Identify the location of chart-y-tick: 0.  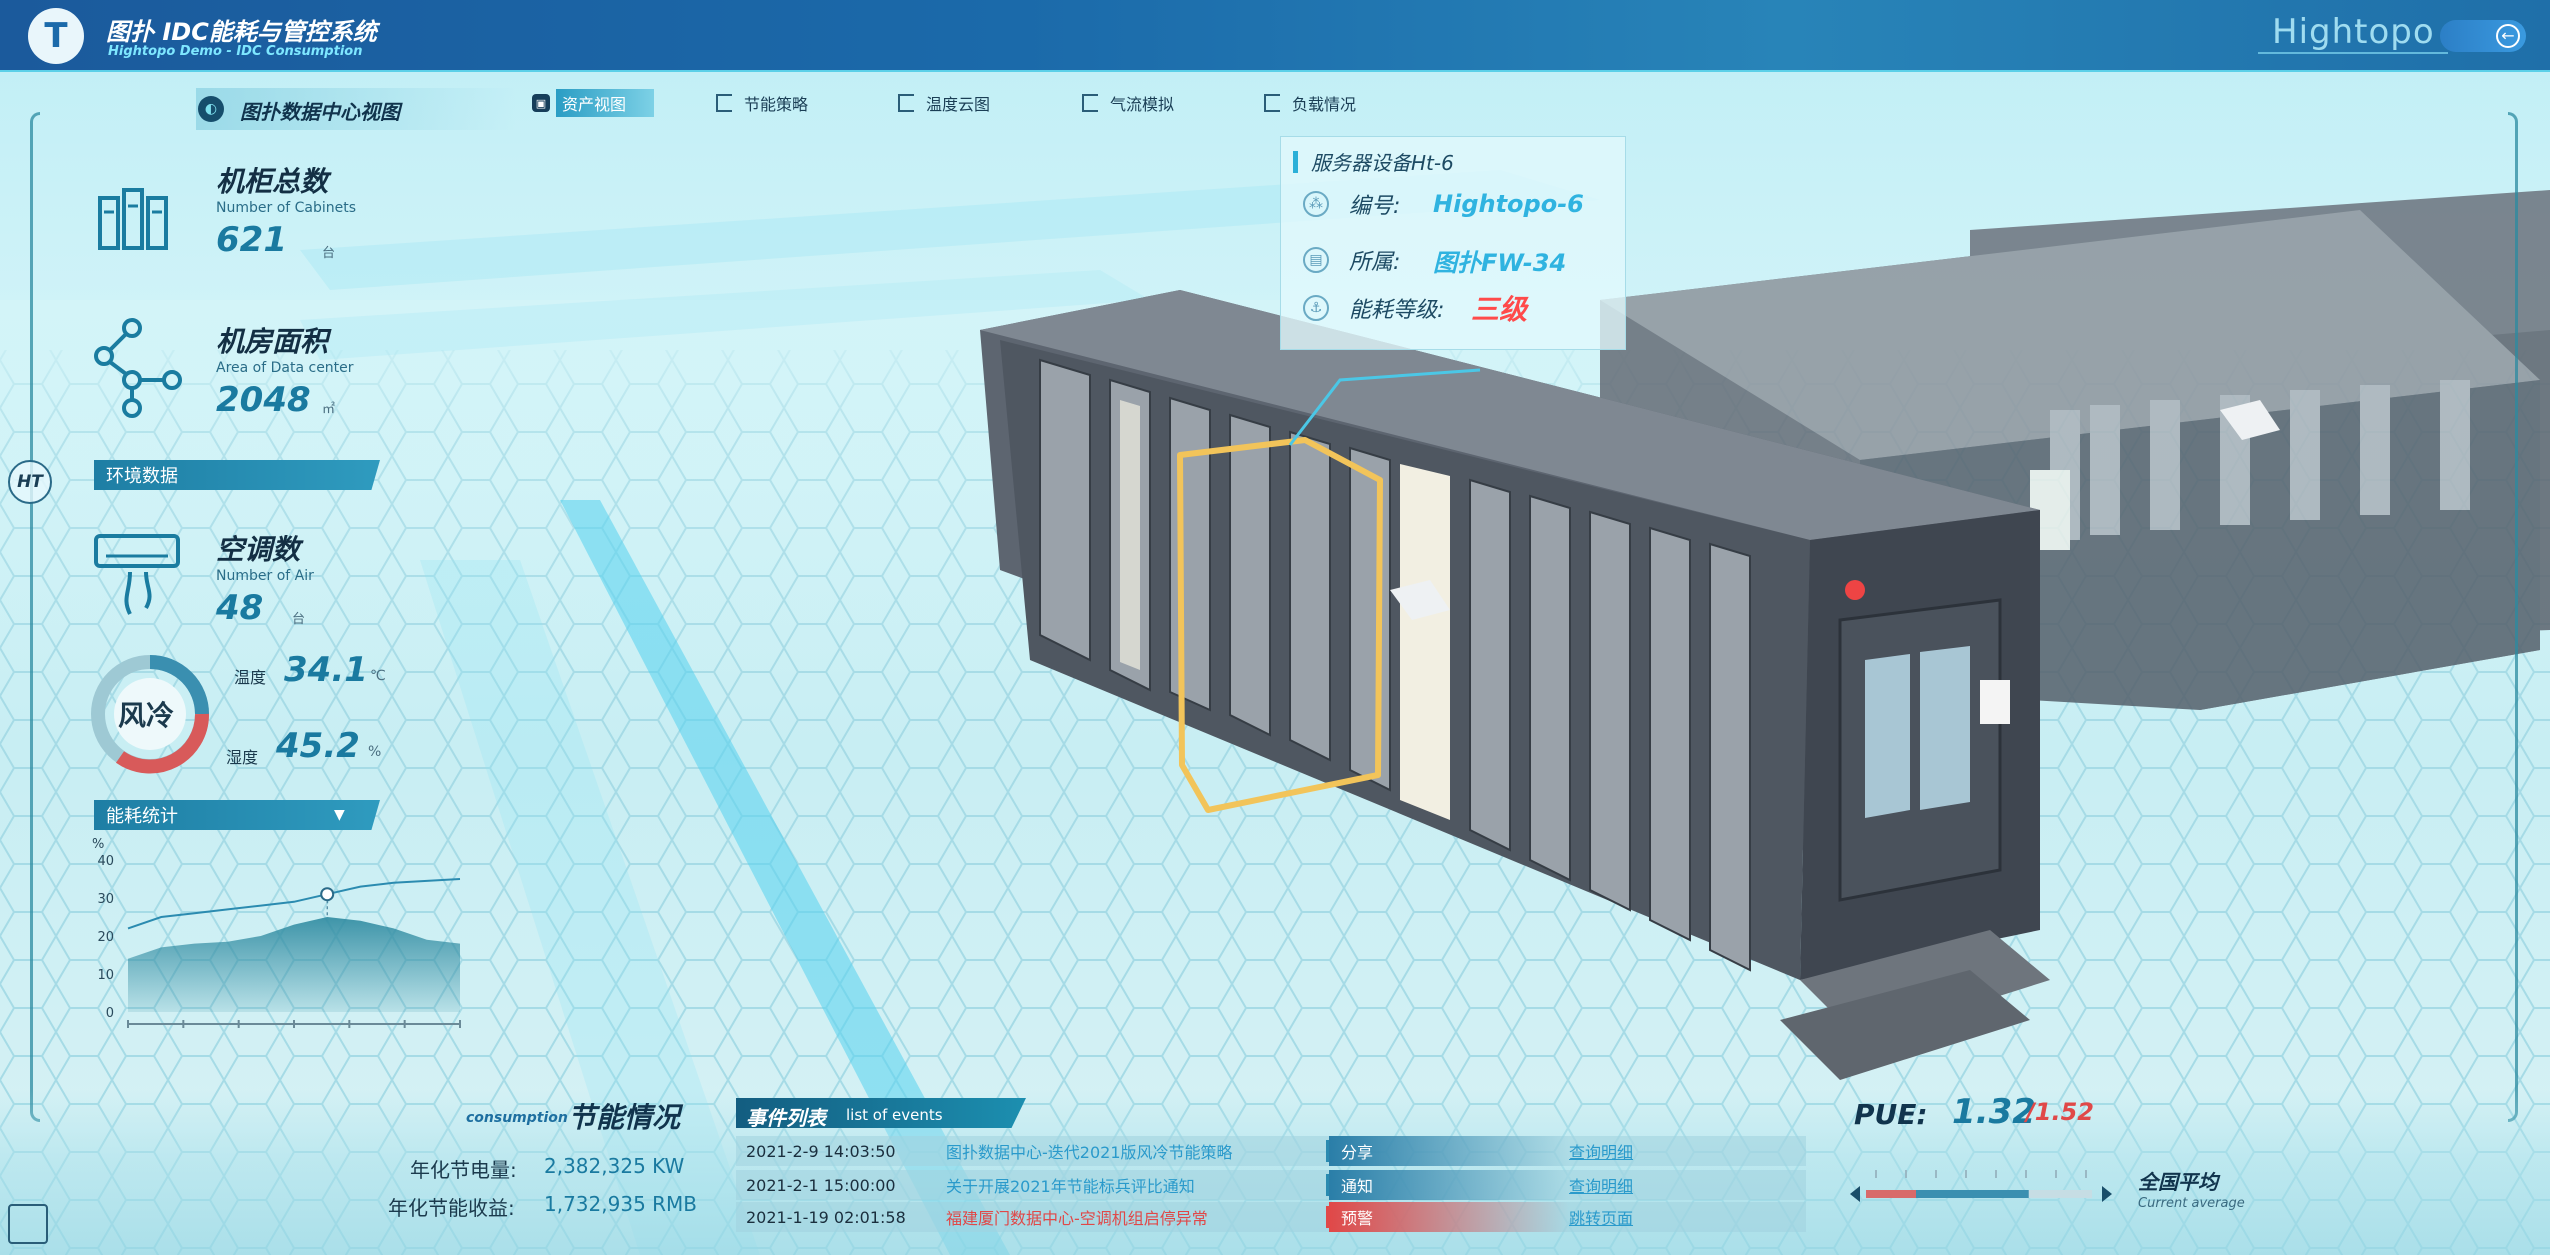
(110, 1013).